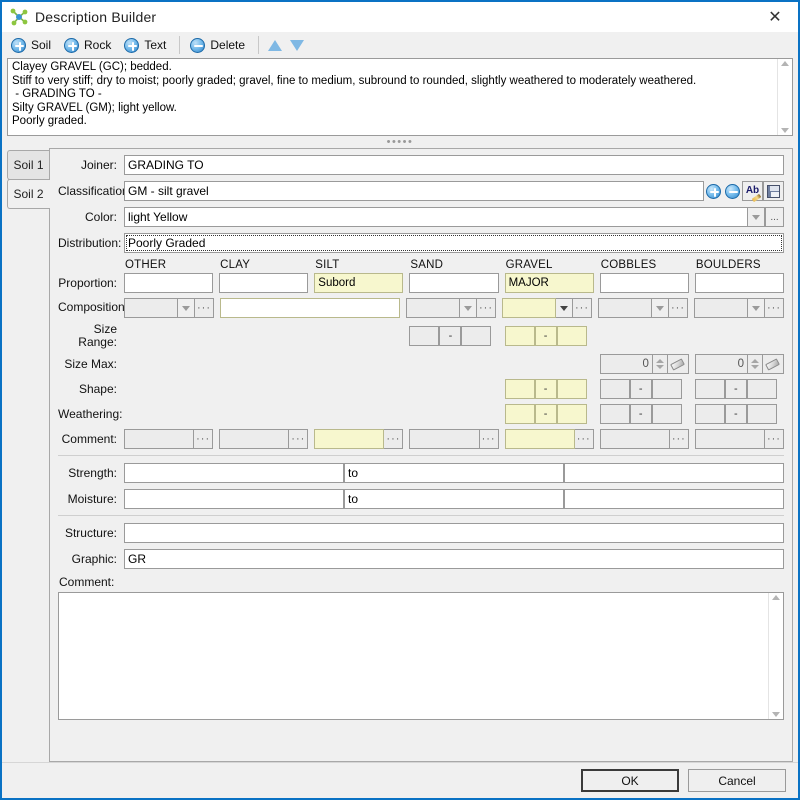 Image resolution: width=800 pixels, height=800 pixels. What do you see at coordinates (584, 439) in the screenshot?
I see `comment-gravel-ellipsis: ···` at bounding box center [584, 439].